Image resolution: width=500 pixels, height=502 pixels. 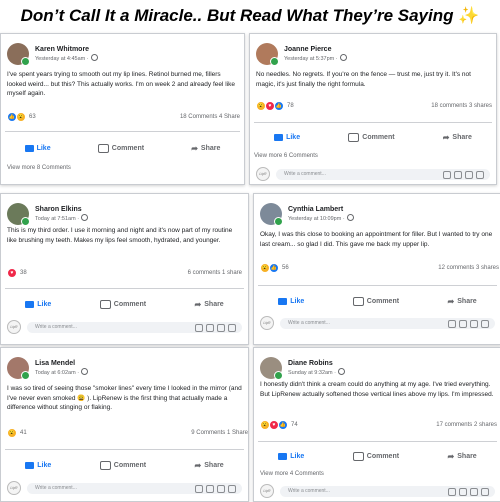 I want to click on reaction-summary: ♥ 38, so click(x=17, y=273).